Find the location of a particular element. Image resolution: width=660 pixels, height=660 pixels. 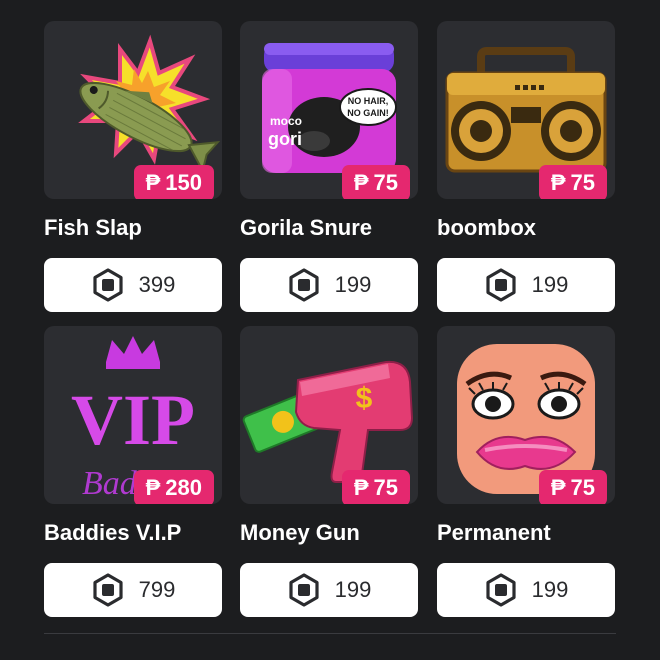

price-badge: ₱ 280 is located at coordinates (173, 487).